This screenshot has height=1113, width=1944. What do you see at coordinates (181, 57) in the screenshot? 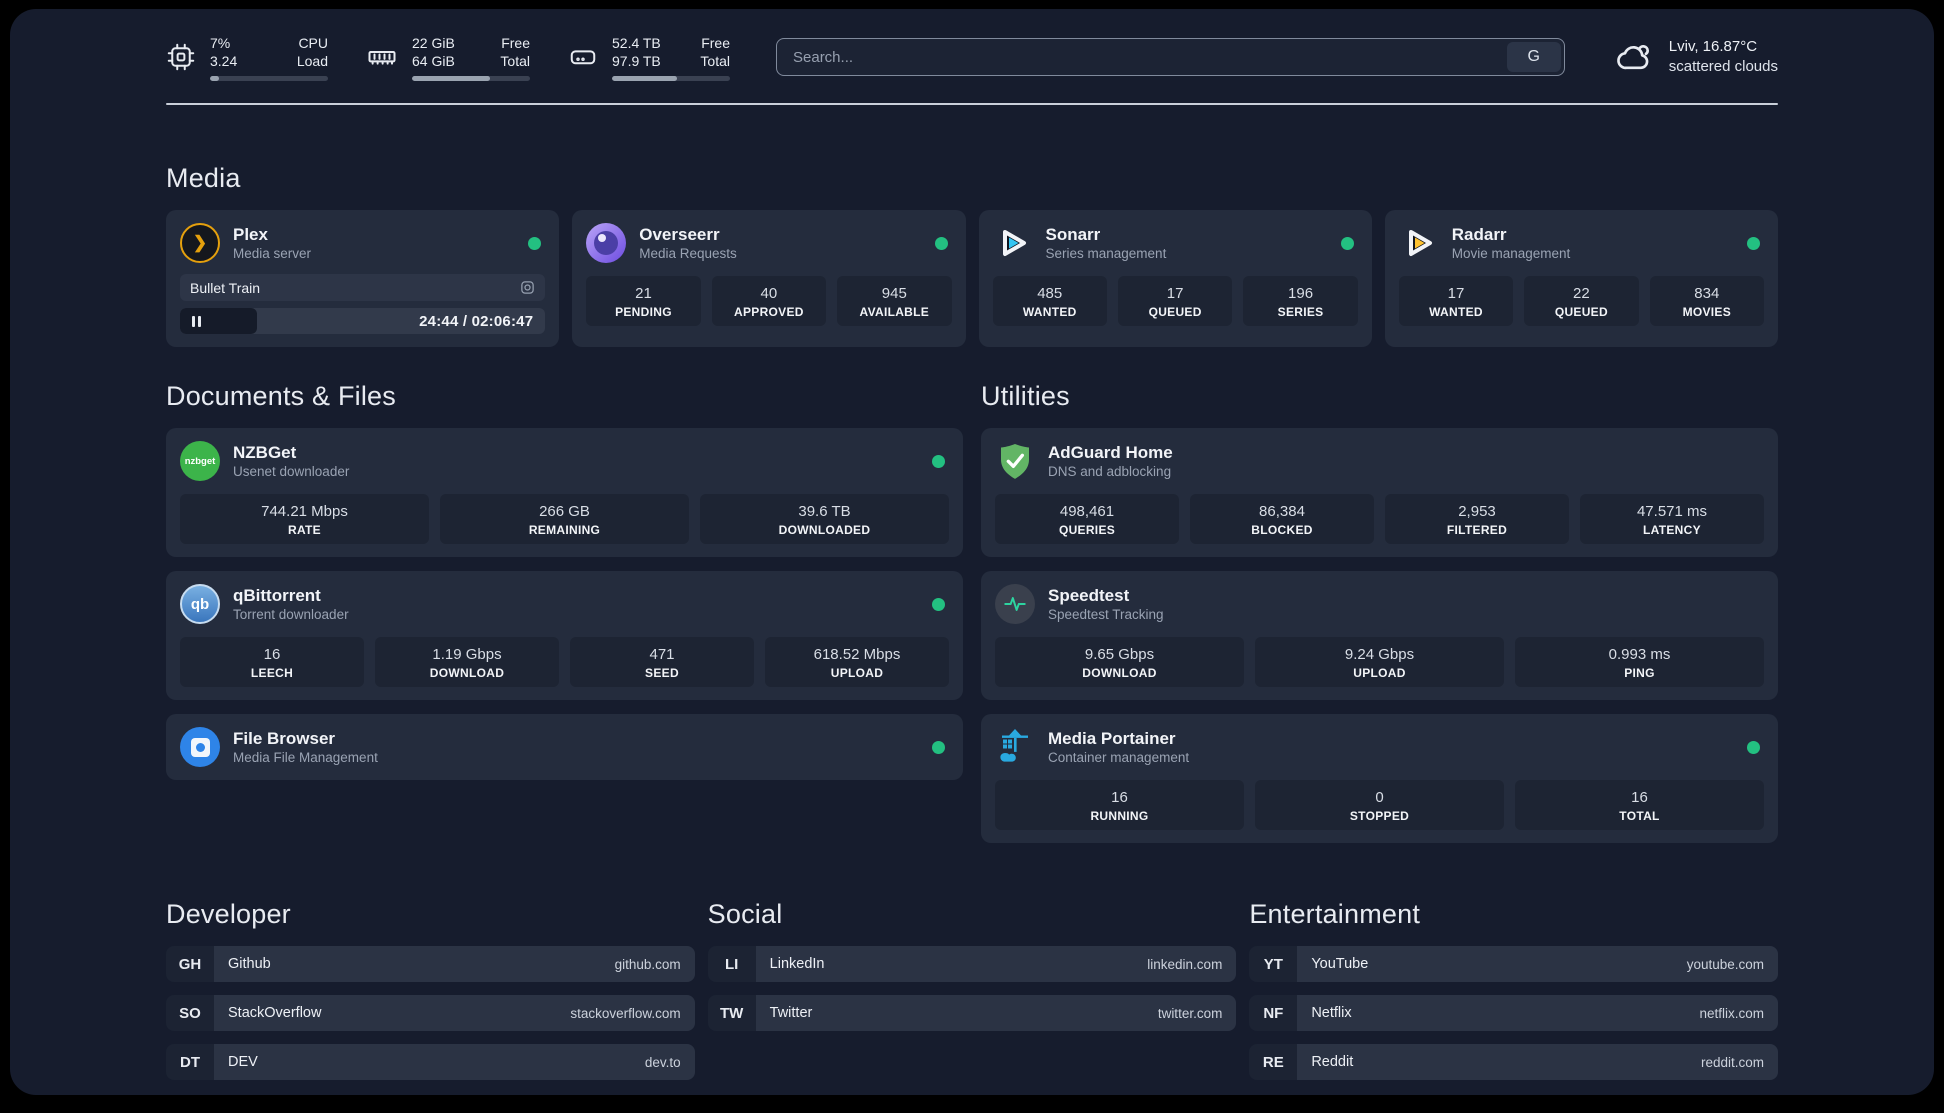
I see `cpu-icon` at bounding box center [181, 57].